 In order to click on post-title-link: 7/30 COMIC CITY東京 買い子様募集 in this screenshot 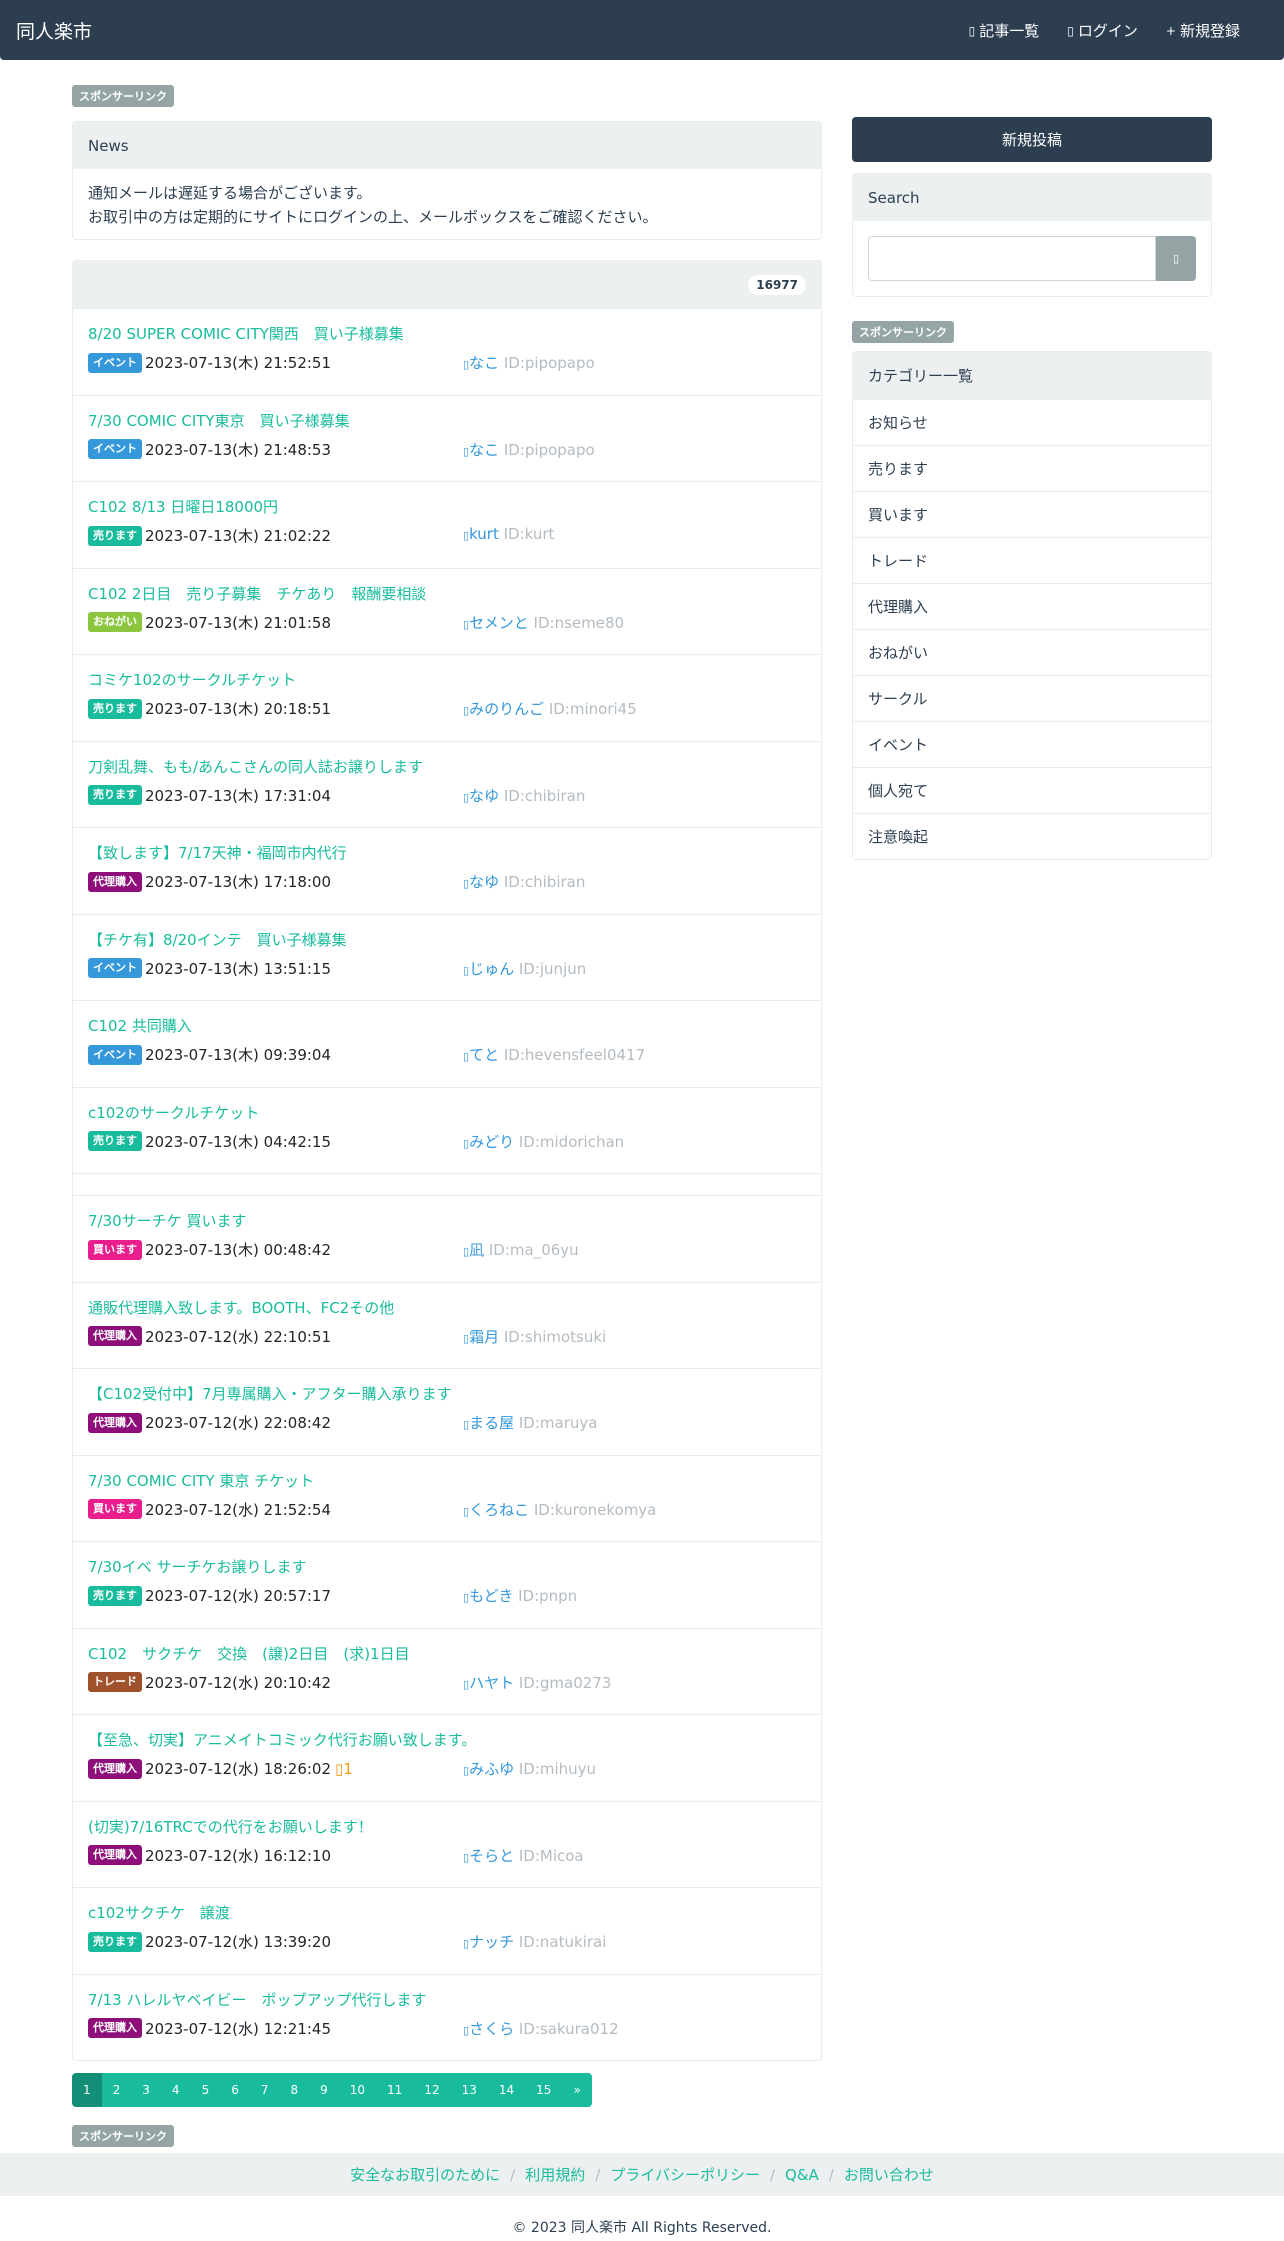, I will do `click(219, 420)`.